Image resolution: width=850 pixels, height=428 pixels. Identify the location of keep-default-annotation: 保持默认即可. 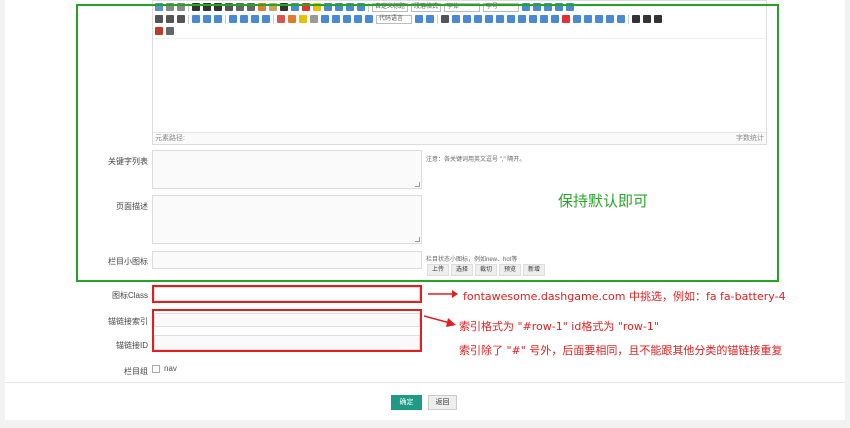
(603, 201).